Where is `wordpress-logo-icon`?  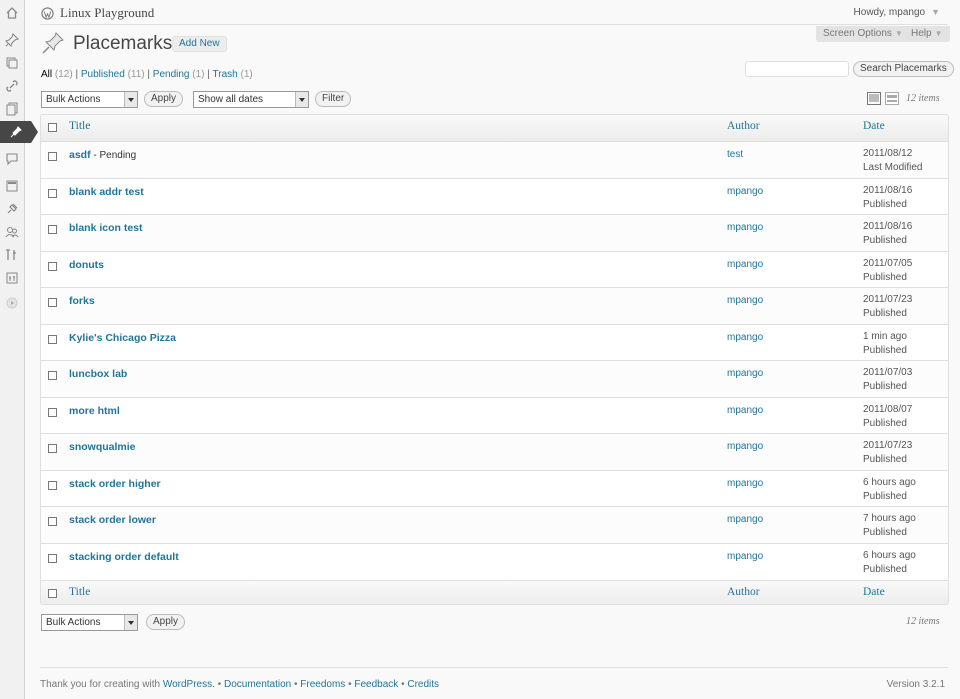
wordpress-logo-icon is located at coordinates (47, 13).